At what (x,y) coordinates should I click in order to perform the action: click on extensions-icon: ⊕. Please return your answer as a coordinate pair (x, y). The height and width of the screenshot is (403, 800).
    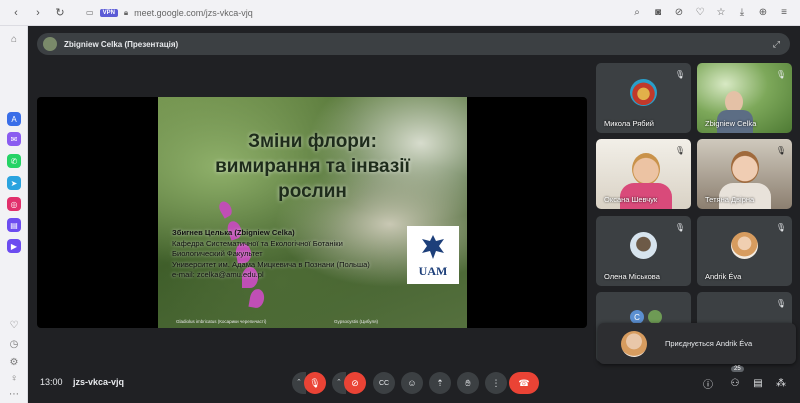
    Looking at the image, I should click on (763, 12).